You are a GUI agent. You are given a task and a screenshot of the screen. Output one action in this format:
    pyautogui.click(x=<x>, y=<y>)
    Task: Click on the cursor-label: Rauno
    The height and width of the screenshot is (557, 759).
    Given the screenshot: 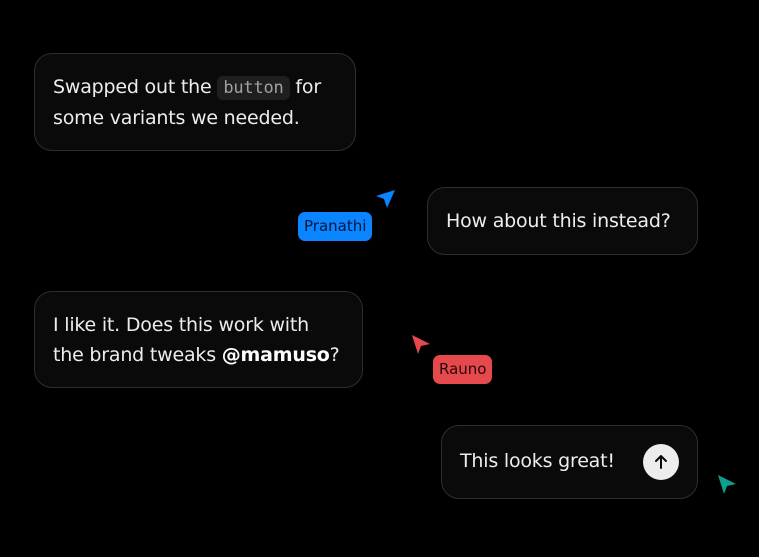 What is the action you would take?
    pyautogui.click(x=463, y=369)
    